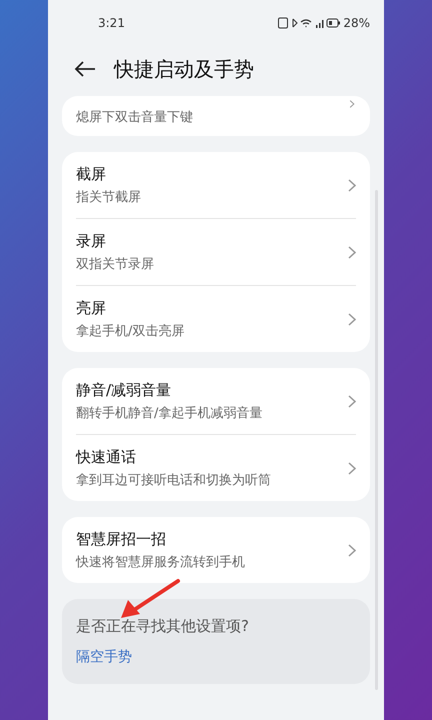 This screenshot has height=720, width=432. I want to click on item-title: 截屏, so click(108, 174).